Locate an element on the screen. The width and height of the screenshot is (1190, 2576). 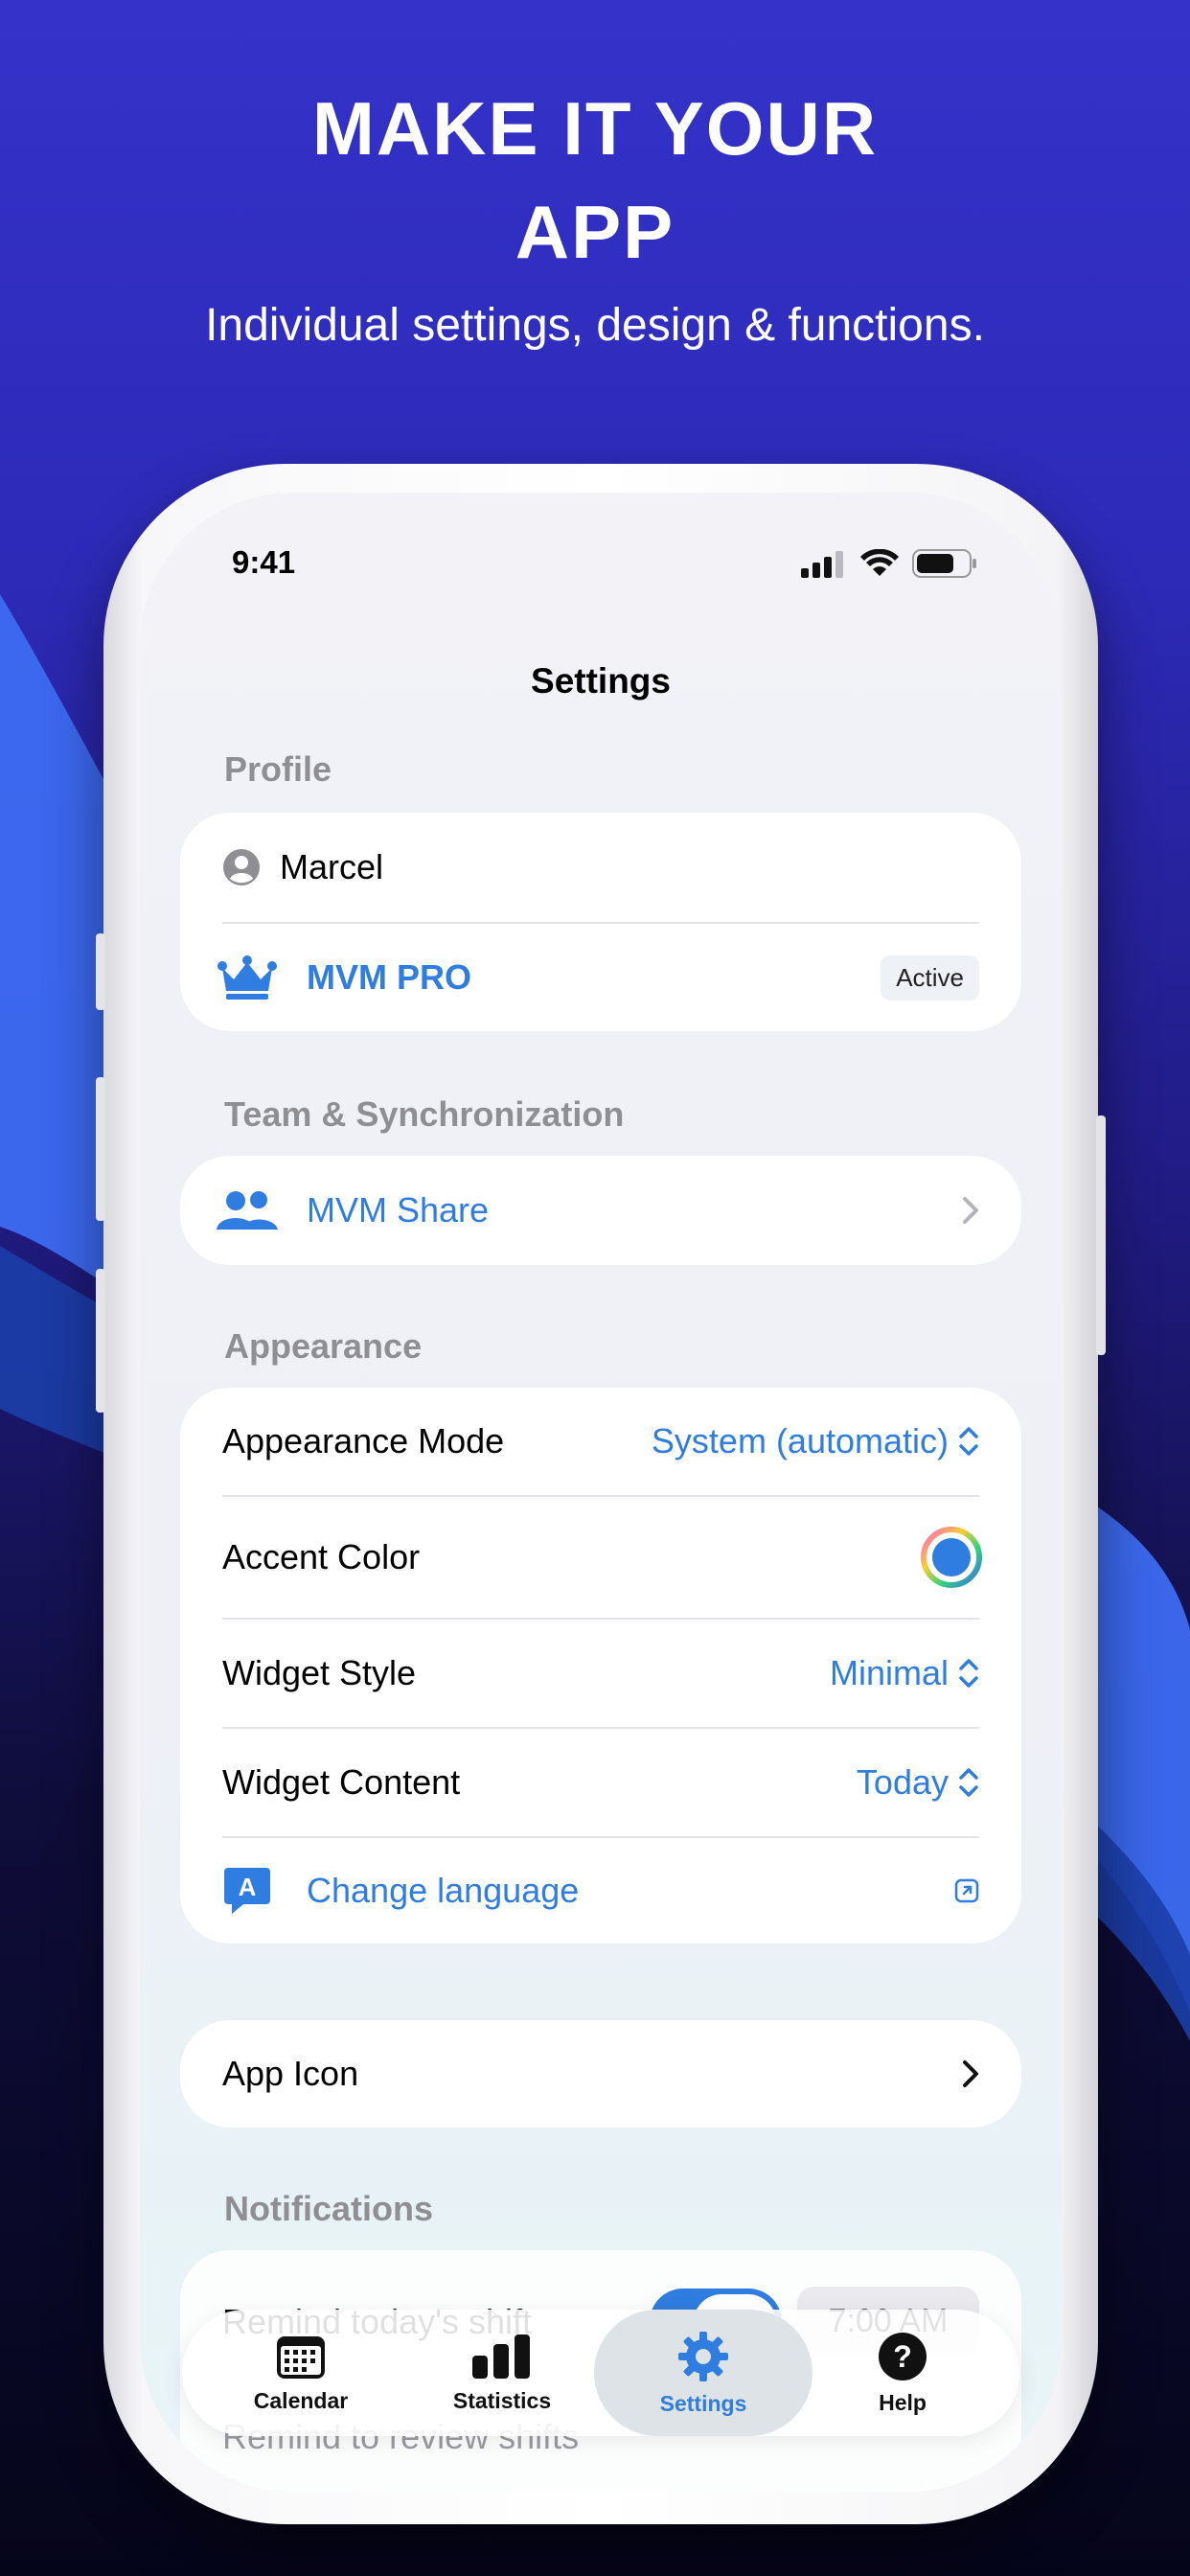
status-badge: Active is located at coordinates (930, 977).